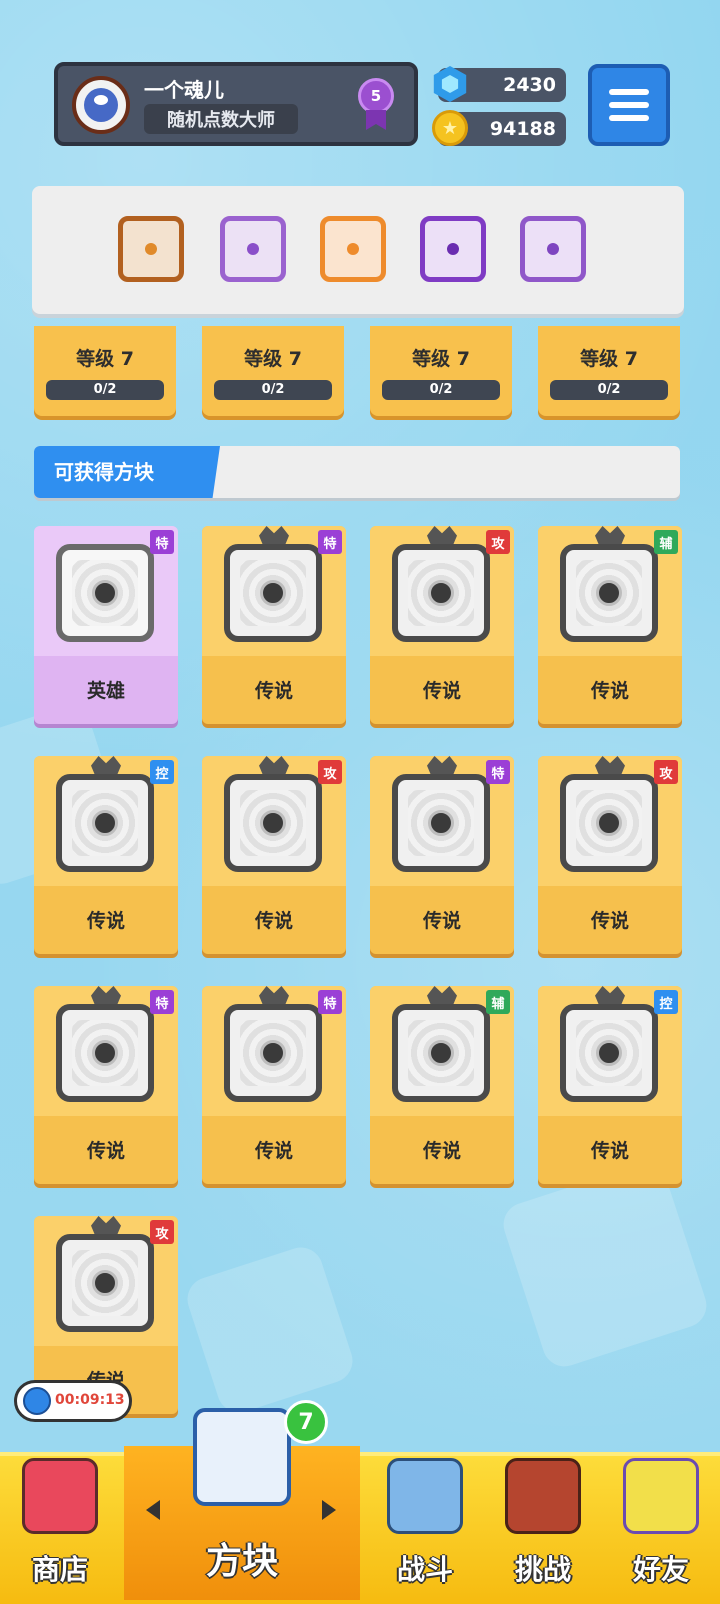 The width and height of the screenshot is (720, 1604). I want to click on nav-challenge-label: 挑战, so click(542, 1569).